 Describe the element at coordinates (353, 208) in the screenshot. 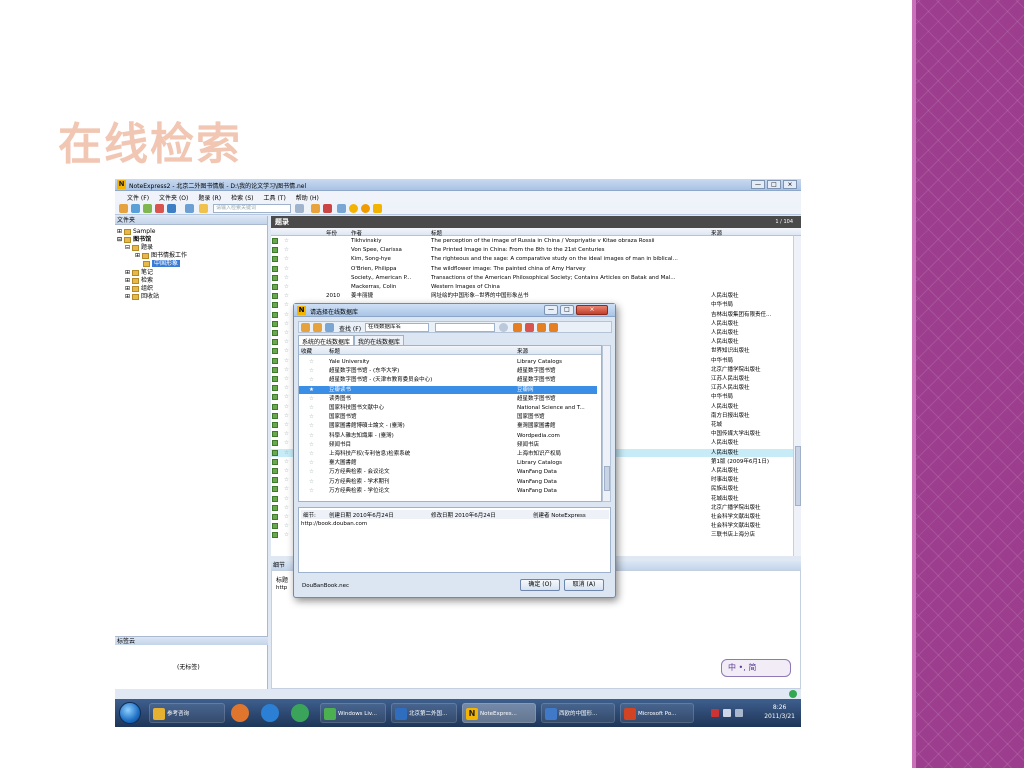

I see `help-icon` at that location.